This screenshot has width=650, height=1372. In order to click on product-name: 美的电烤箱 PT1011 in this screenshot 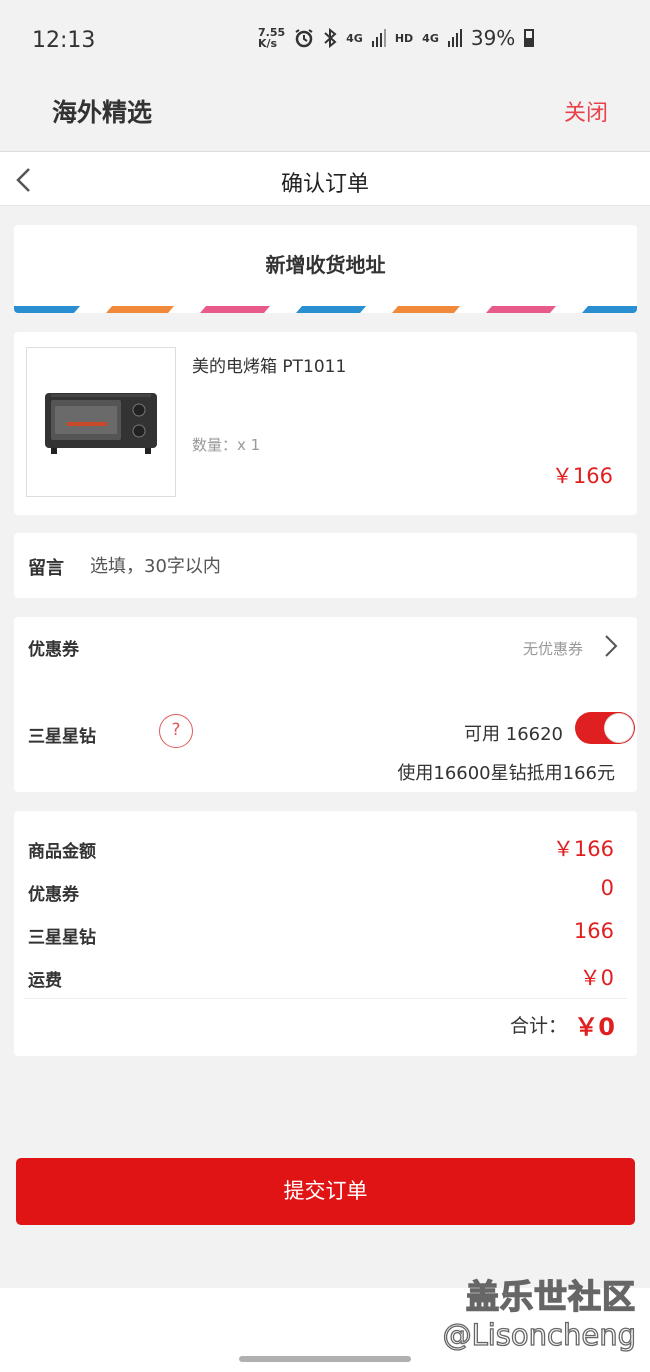, I will do `click(269, 367)`.